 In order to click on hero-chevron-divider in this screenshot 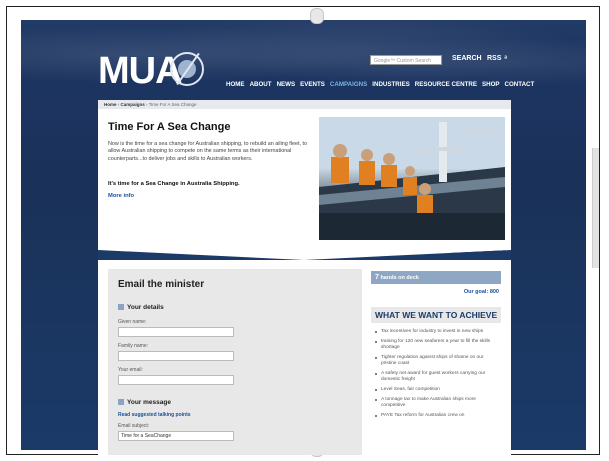, I will do `click(304, 250)`.